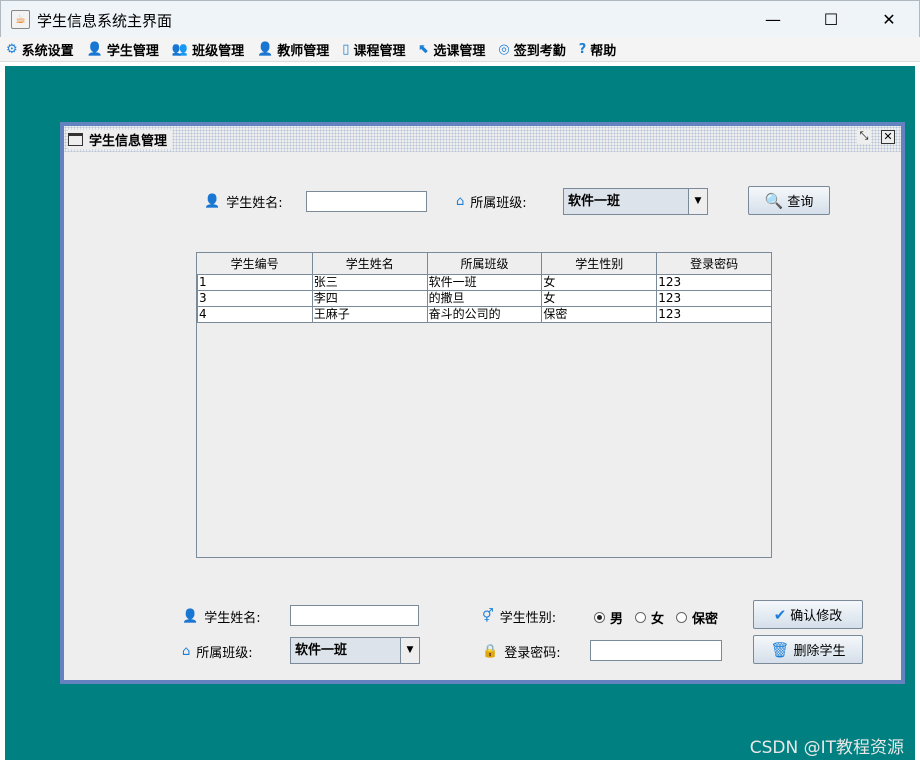  I want to click on menu-item: ▯ 课程管理, so click(373, 49).